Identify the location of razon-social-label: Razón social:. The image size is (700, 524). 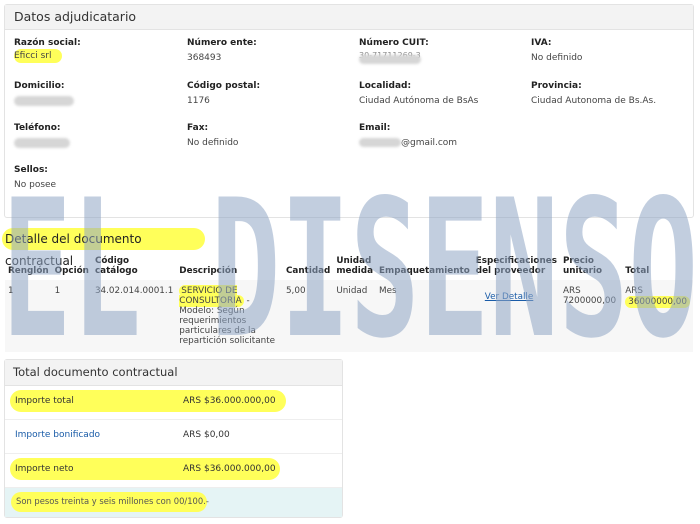
(47, 43).